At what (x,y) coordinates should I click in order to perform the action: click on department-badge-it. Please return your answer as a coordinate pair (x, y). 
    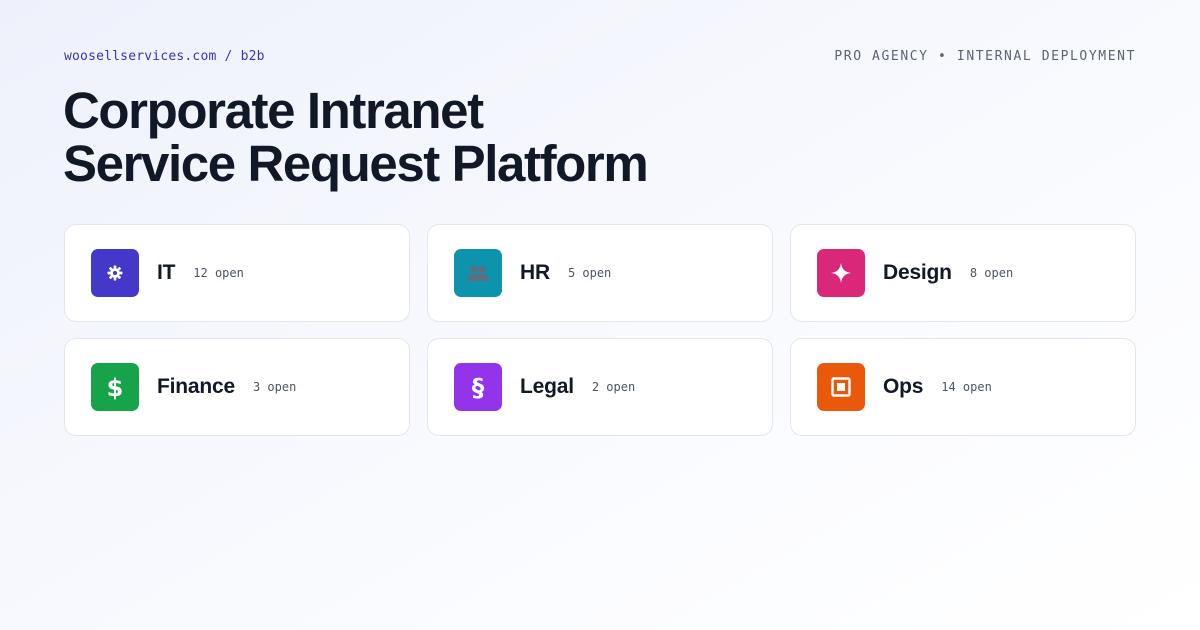
    Looking at the image, I should click on (115, 273).